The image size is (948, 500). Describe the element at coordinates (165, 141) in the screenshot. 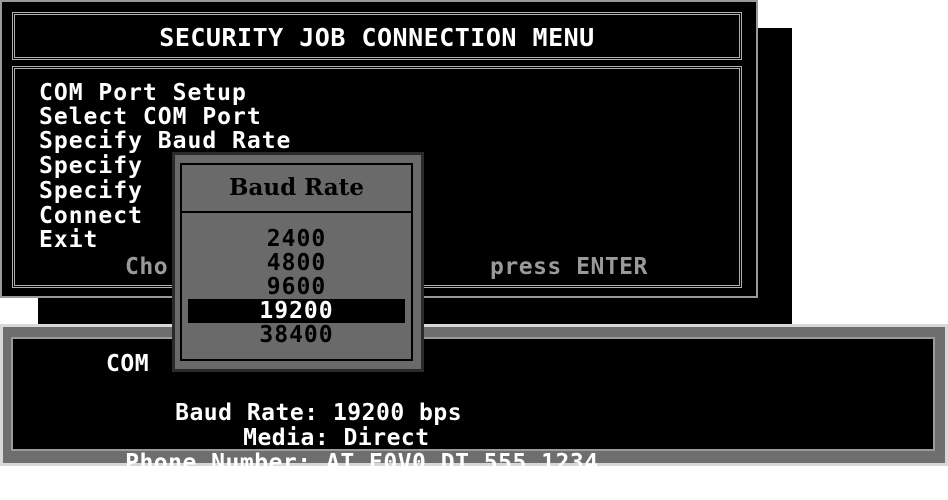

I see `menu-item-specify-baud-rate: Specify Baud Rate` at that location.